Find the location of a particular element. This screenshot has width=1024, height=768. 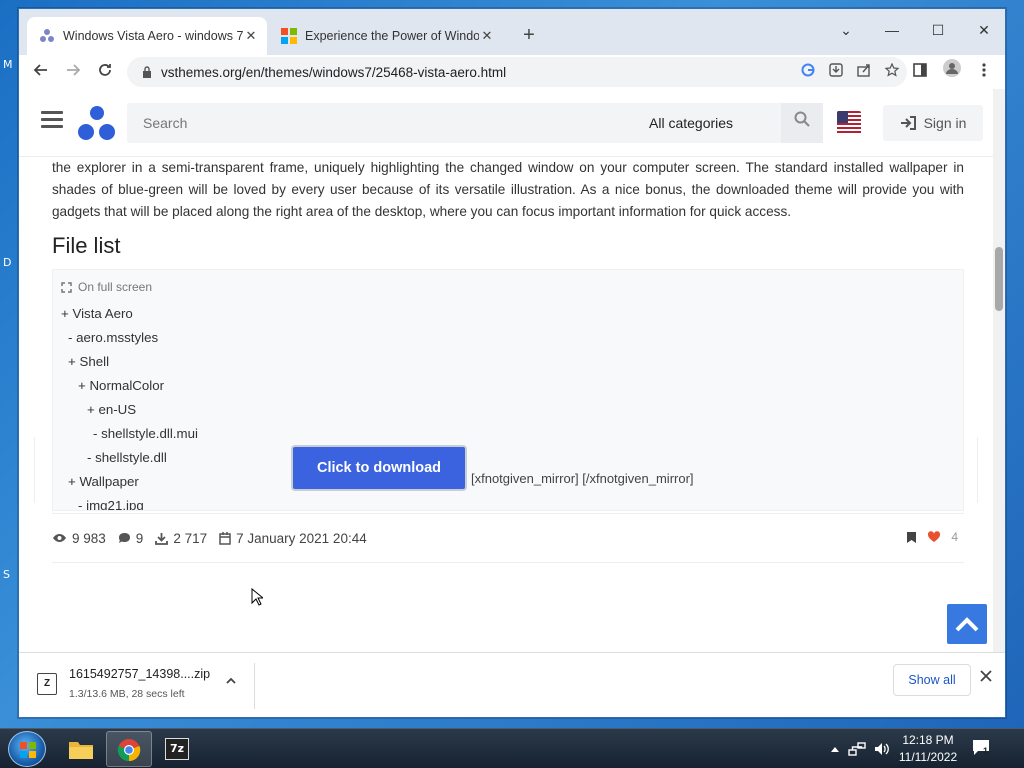

system-clock: 12:18 PM 11/11/2022 is located at coordinates (928, 749).